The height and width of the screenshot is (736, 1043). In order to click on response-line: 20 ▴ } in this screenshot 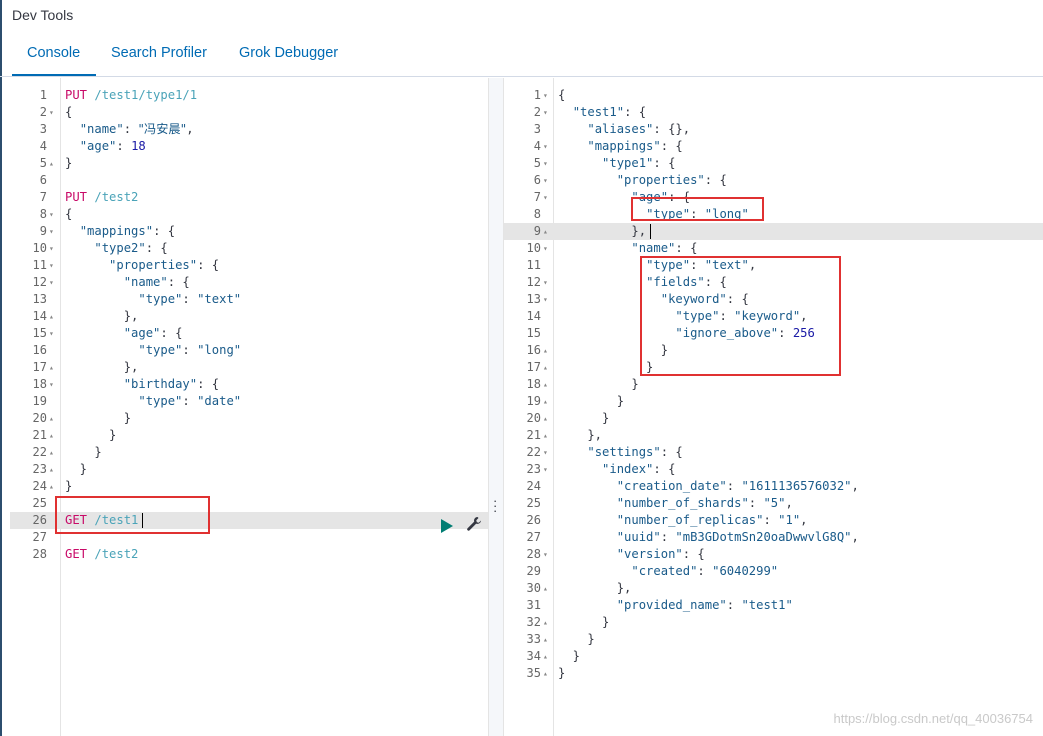, I will do `click(773, 418)`.